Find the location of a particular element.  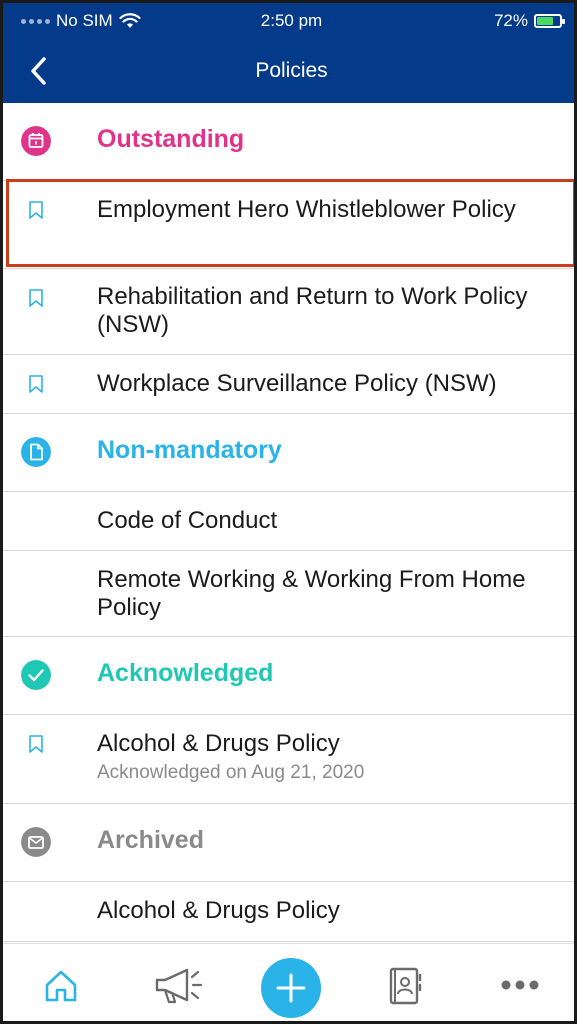

section-title: Outstanding is located at coordinates (171, 139).